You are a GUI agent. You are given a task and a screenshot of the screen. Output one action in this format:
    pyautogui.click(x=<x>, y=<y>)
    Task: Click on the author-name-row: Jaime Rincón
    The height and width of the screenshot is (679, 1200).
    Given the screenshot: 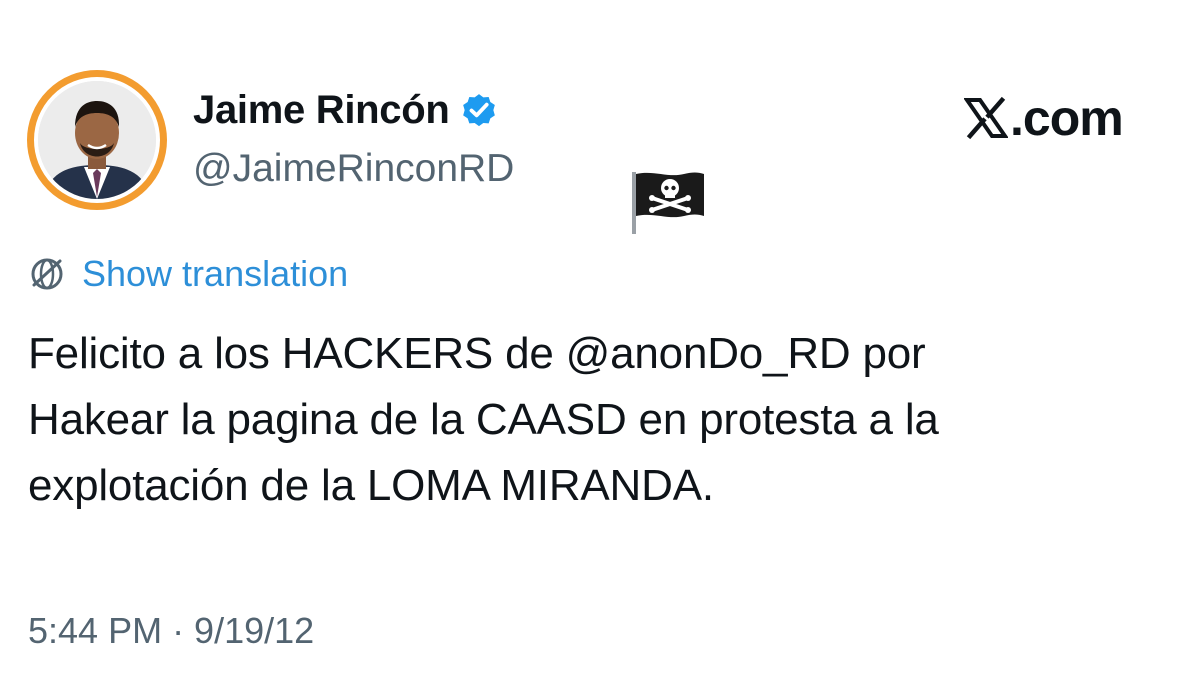 What is the action you would take?
    pyautogui.click(x=346, y=110)
    